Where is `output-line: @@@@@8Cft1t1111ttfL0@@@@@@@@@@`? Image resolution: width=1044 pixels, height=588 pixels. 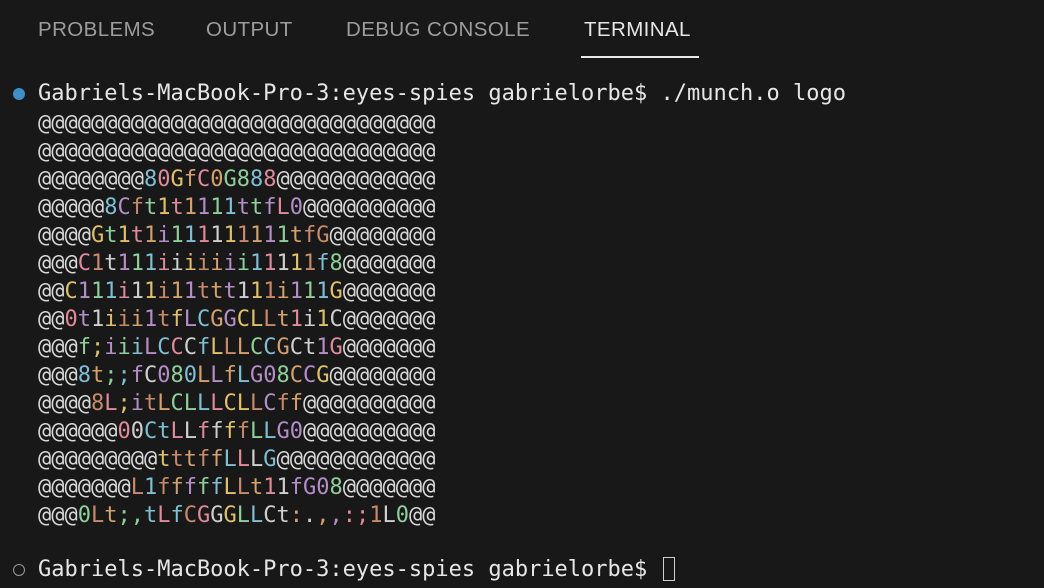 output-line: @@@@@8Cft1t1111ttfL0@@@@@@@@@@ is located at coordinates (237, 207).